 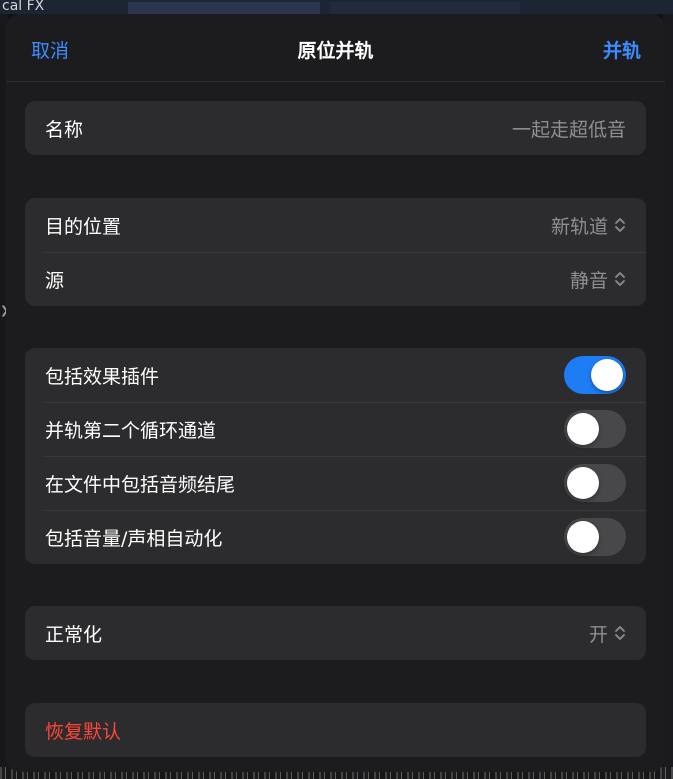 I want to click on reset-defaults-button: 恢复默认, so click(x=335, y=730).